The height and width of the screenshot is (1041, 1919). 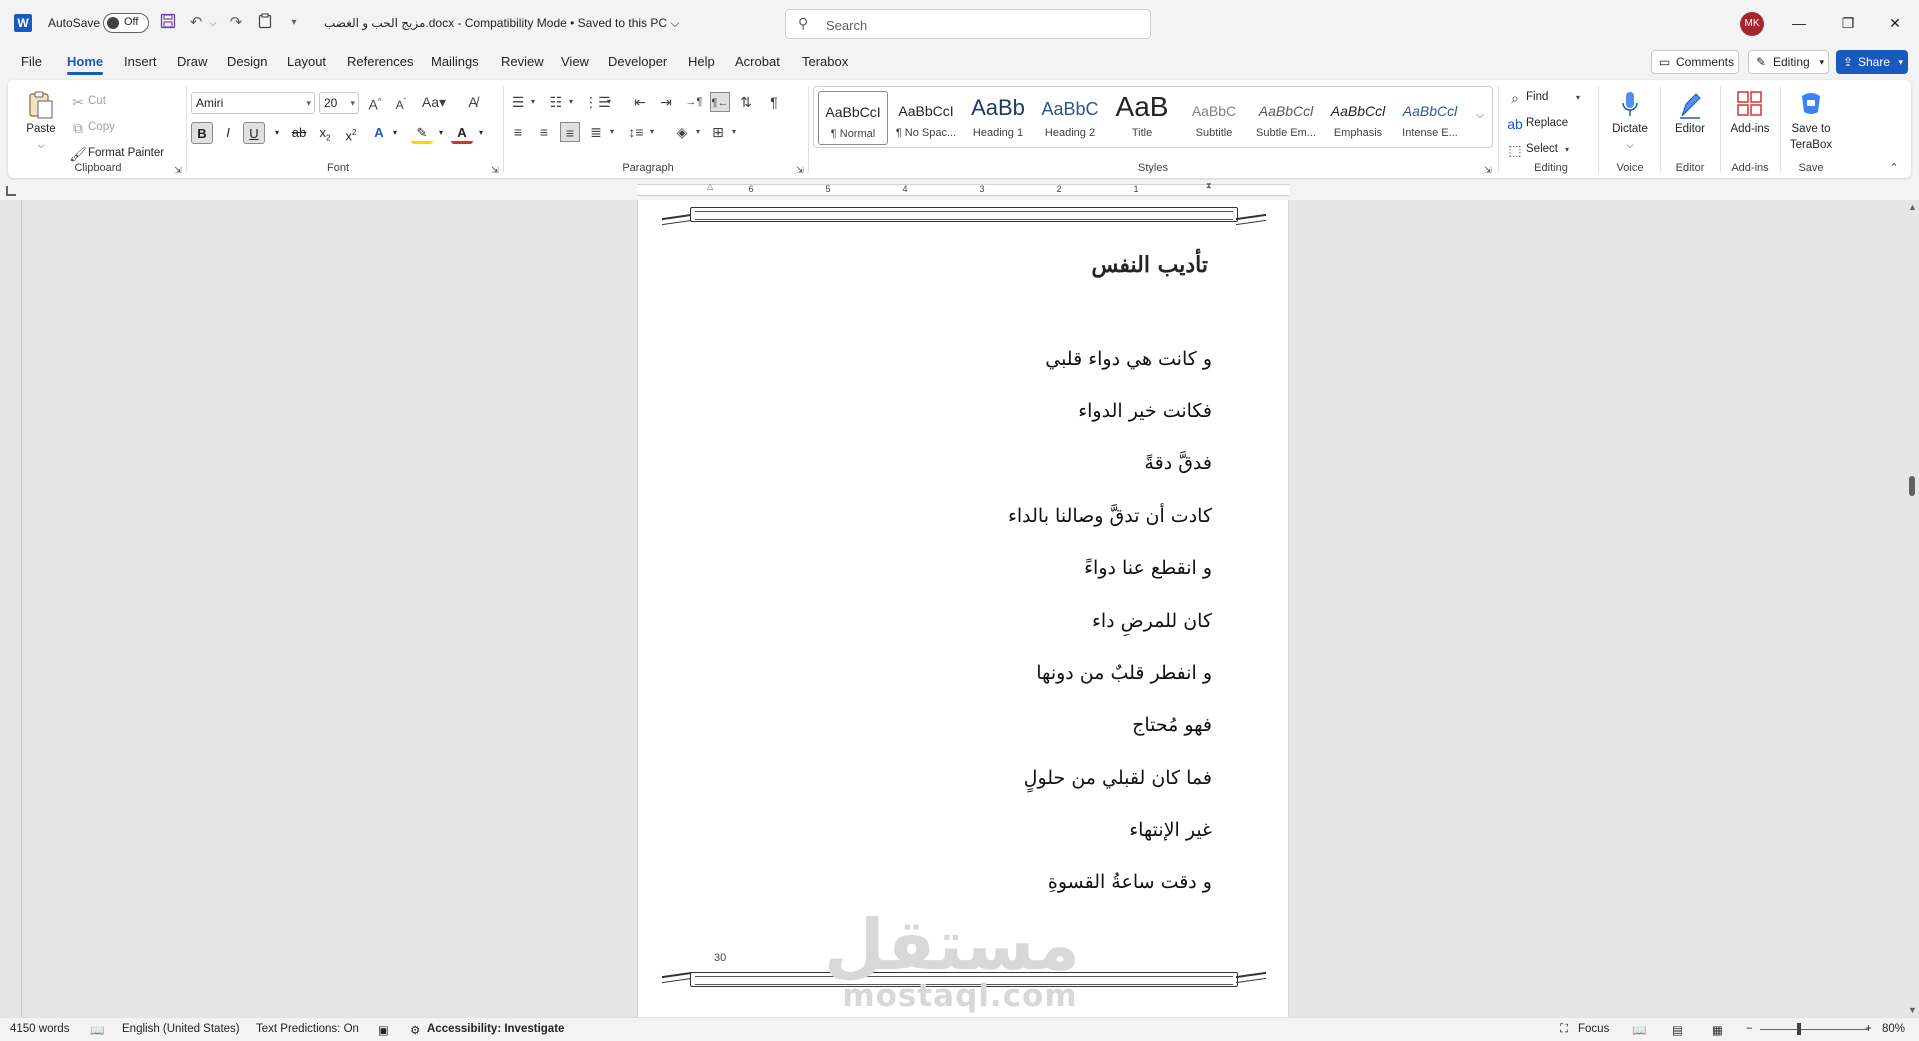 What do you see at coordinates (39, 1029) in the screenshot?
I see `word-count: 4150 words` at bounding box center [39, 1029].